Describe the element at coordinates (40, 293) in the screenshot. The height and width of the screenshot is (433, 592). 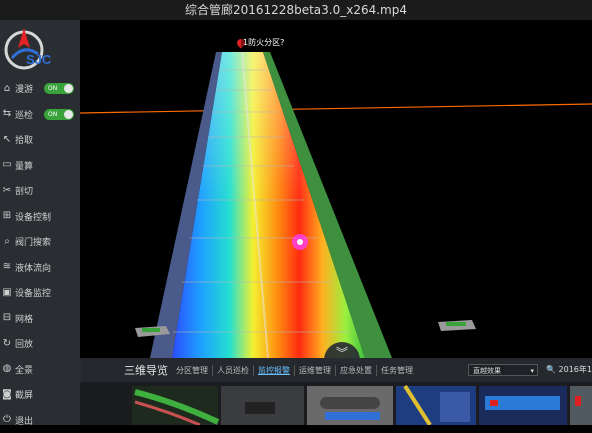
I see `sidebar-item-device-monitor: ▣ 设备监控` at that location.